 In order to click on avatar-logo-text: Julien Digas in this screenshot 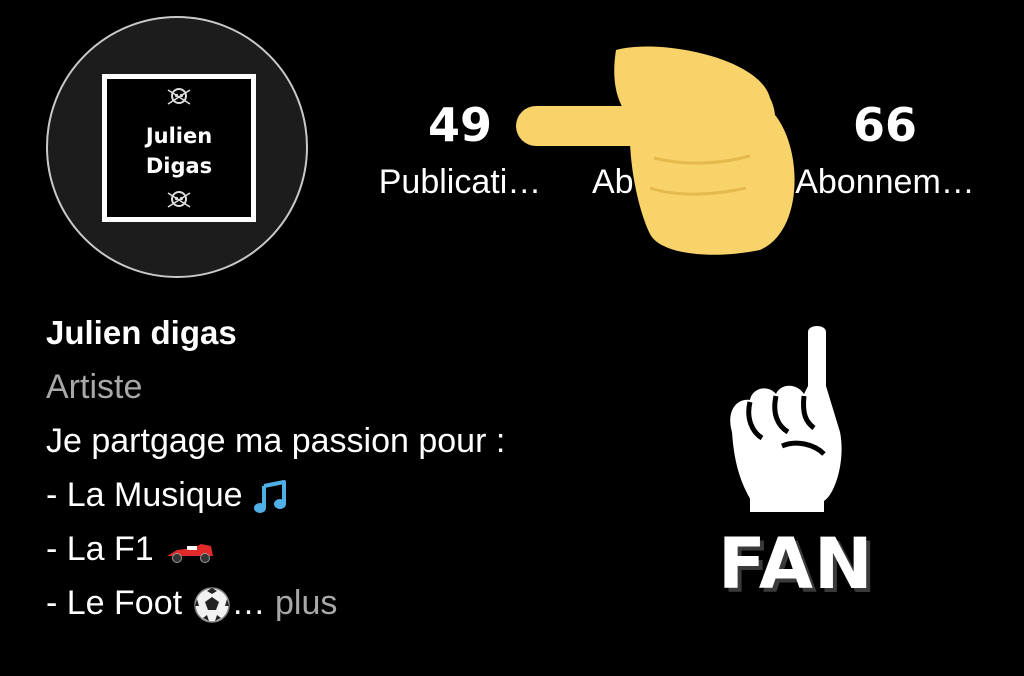, I will do `click(179, 151)`.